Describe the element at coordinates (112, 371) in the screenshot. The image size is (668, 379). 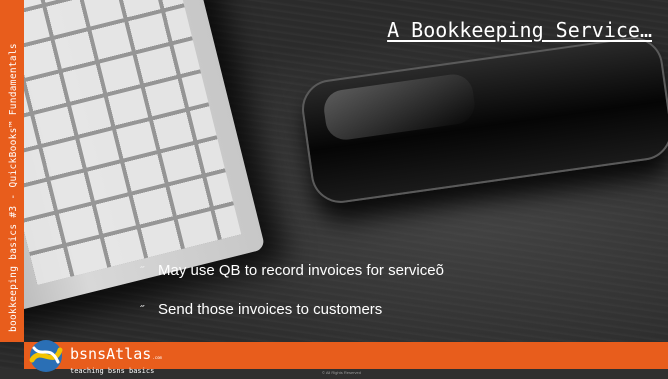
I see `brand-tagline: teaching bsns basics` at that location.